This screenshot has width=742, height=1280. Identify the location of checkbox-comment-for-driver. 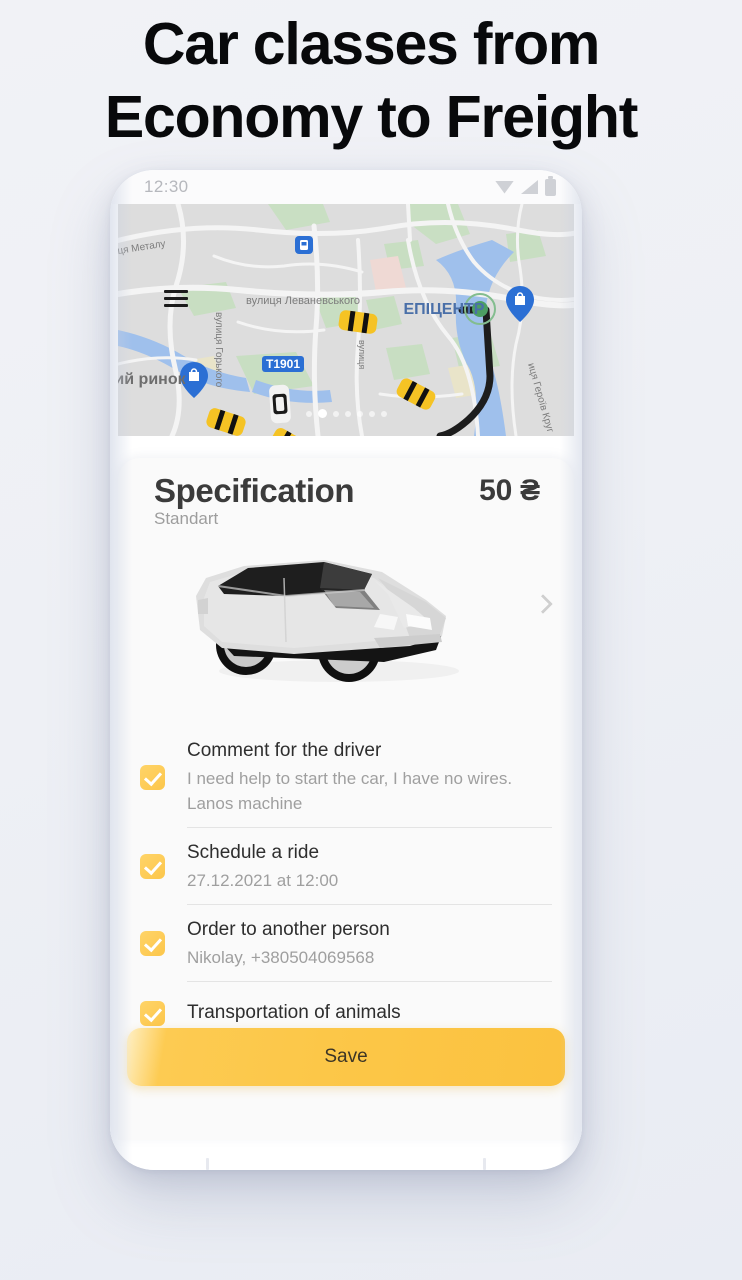
(152, 777).